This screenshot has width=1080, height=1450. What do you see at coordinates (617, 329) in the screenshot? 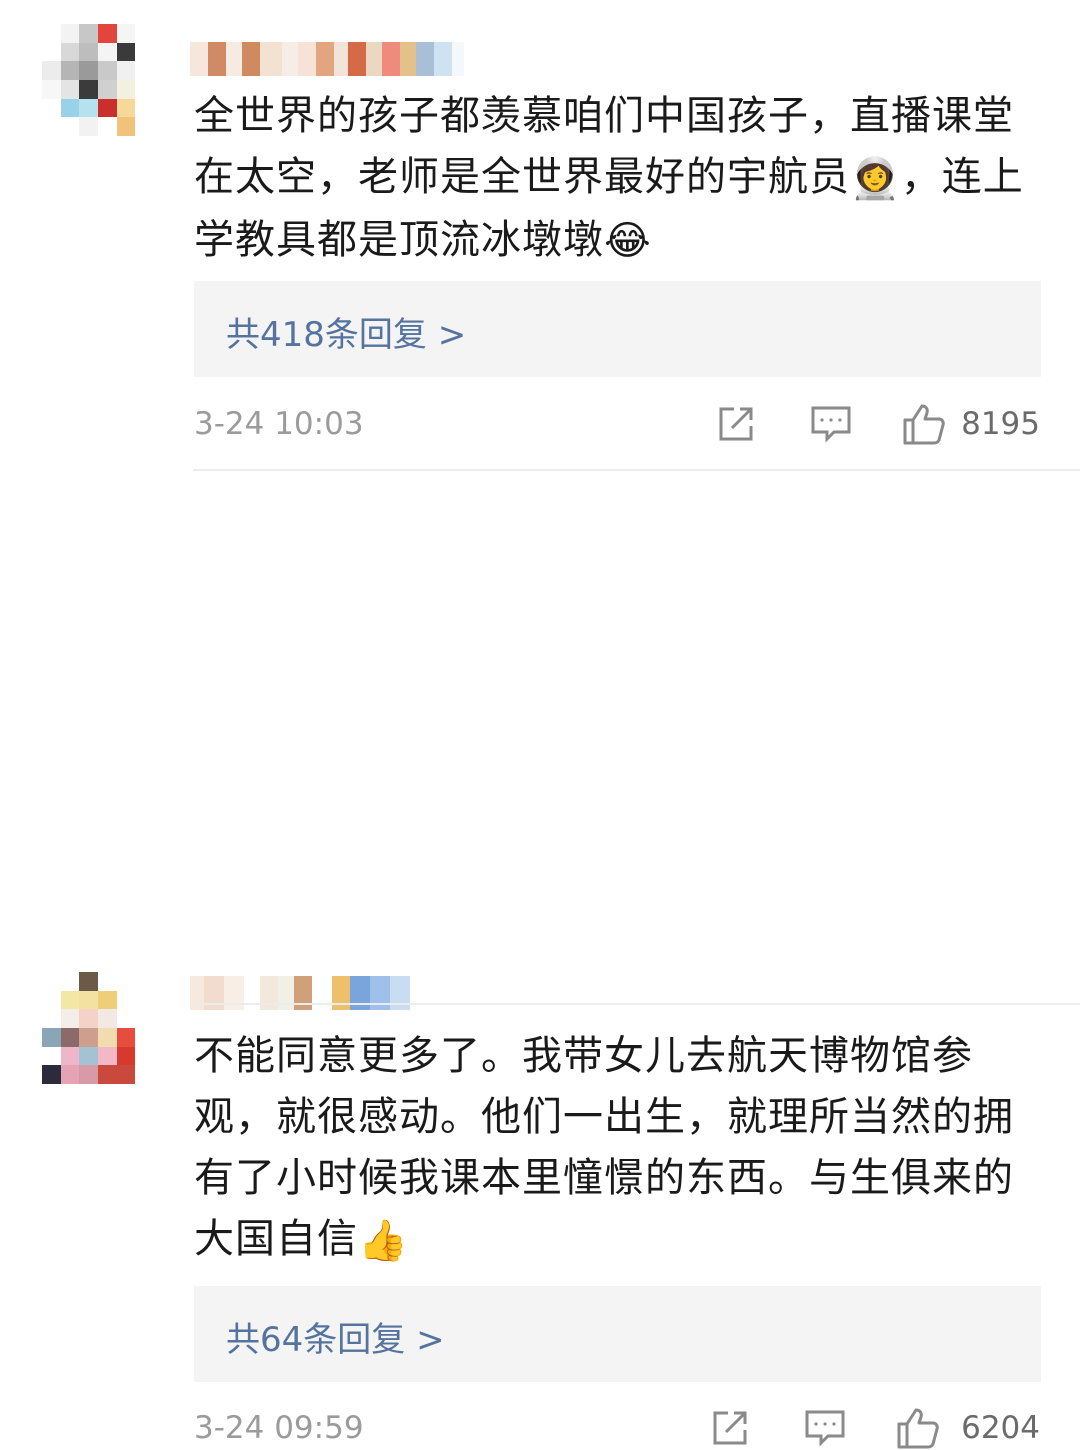
I see `view-replies-button: 共418条回复 >` at bounding box center [617, 329].